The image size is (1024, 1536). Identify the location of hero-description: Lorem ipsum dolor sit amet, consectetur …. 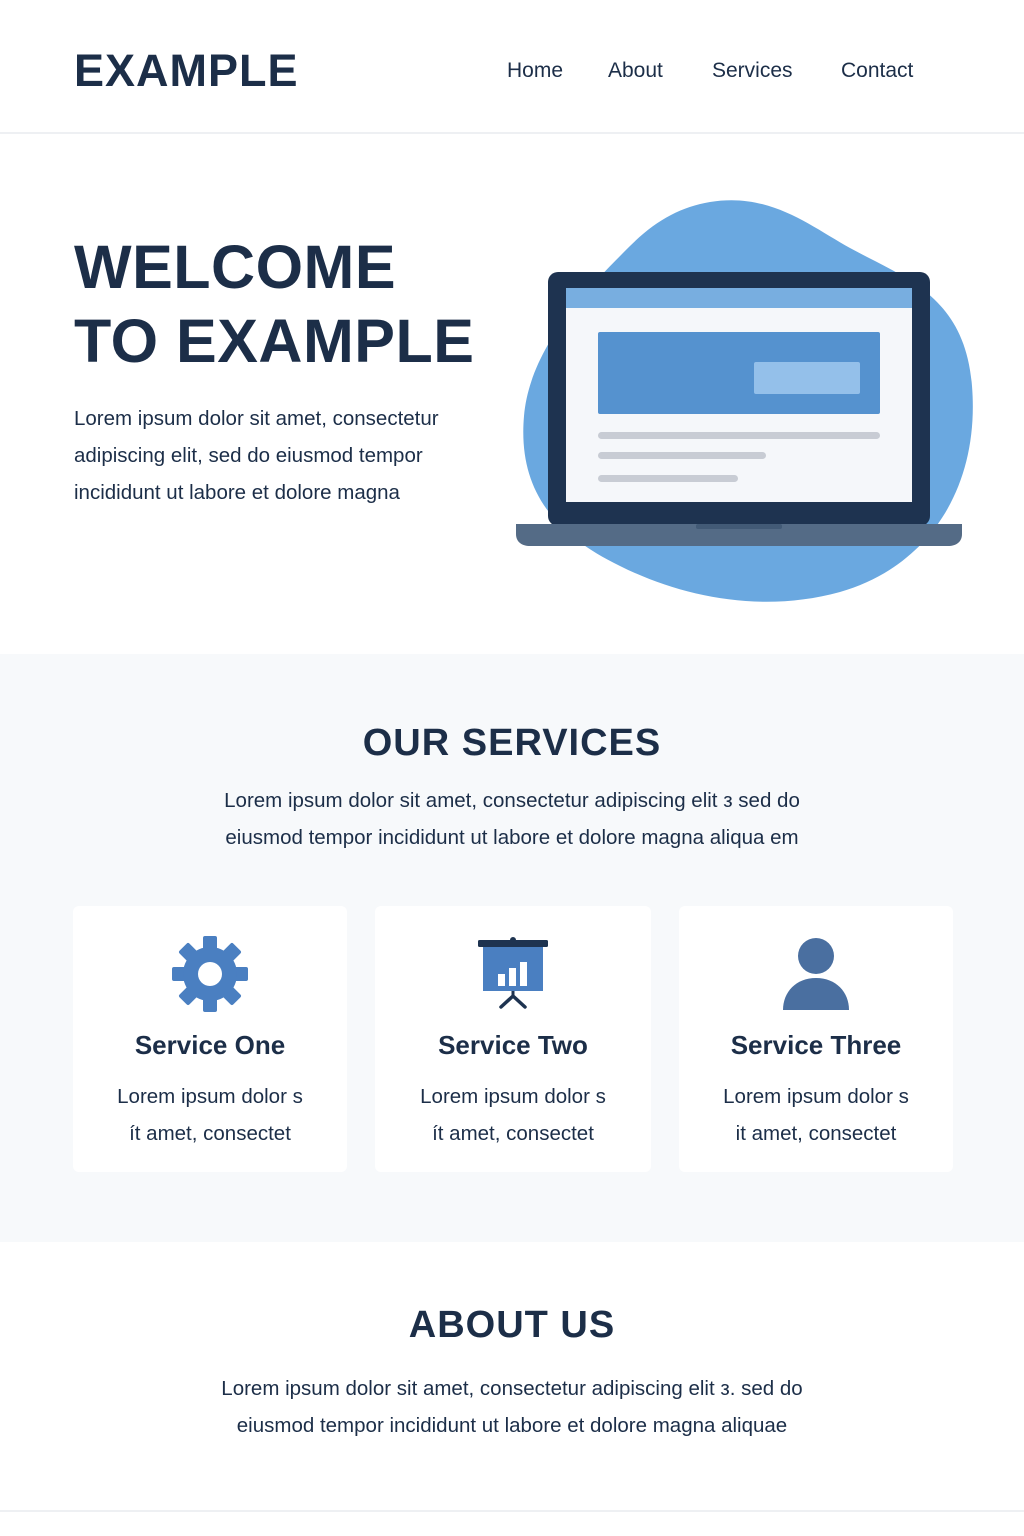
(256, 455).